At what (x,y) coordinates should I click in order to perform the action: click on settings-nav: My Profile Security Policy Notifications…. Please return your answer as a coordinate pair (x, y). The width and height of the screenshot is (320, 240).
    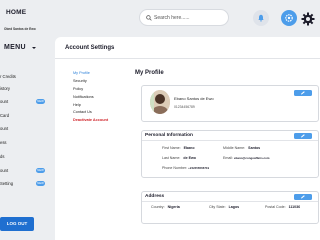
    Looking at the image, I should click on (98, 97).